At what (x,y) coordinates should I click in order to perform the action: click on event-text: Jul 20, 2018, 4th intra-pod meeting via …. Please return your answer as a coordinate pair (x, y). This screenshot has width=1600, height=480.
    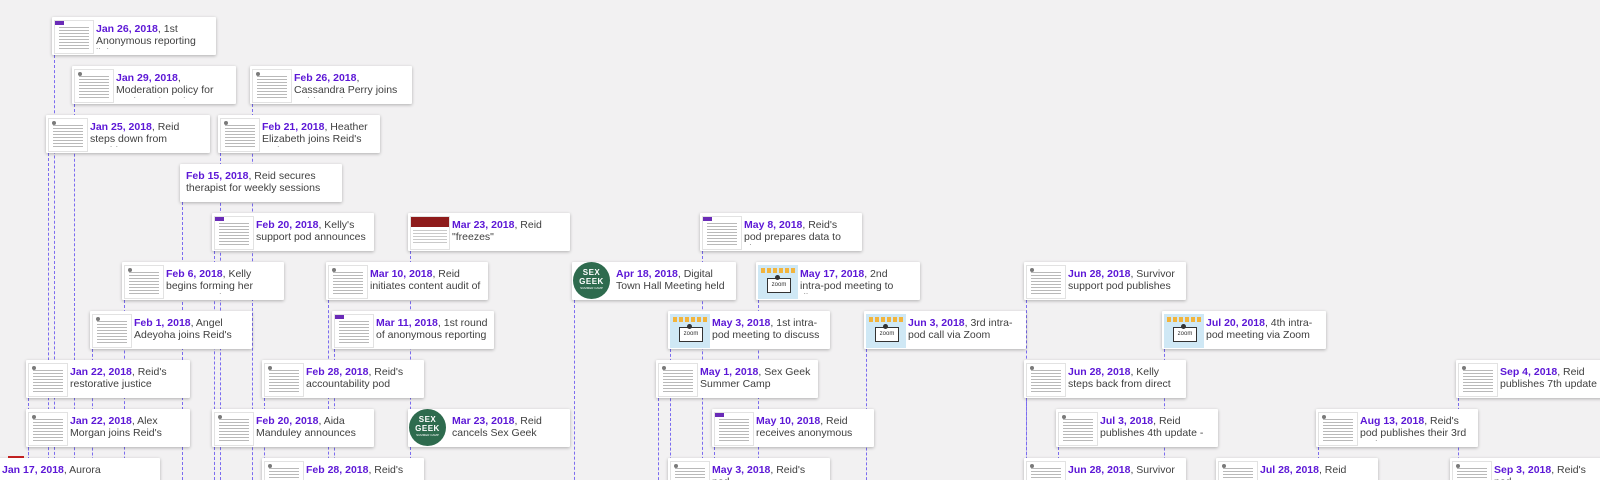
    Looking at the image, I should click on (1263, 330).